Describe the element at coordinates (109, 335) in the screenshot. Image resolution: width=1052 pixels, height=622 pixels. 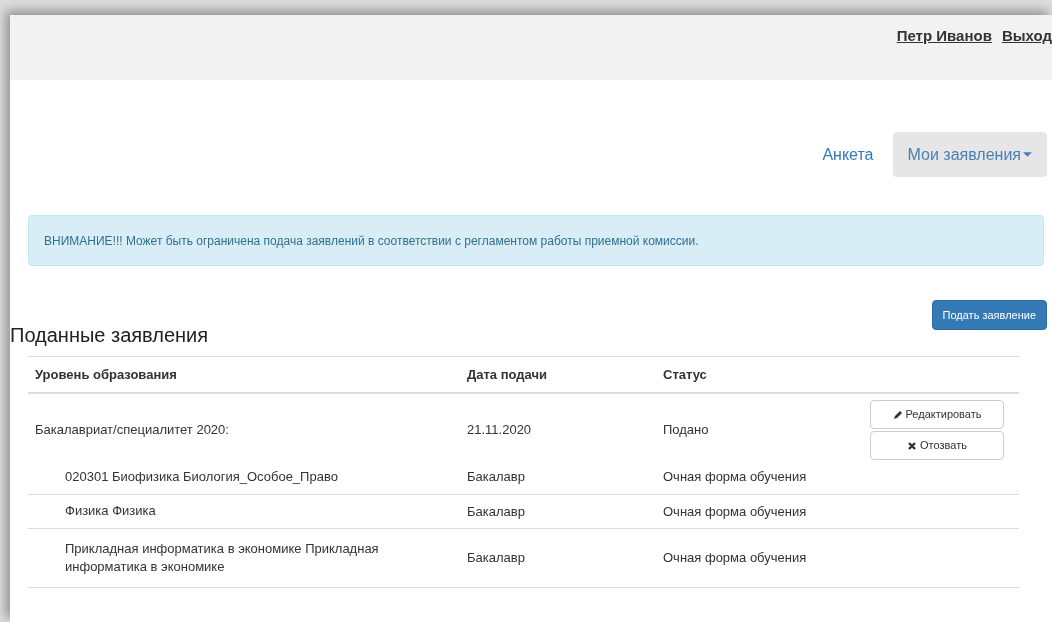
I see `section-heading: Поданные заявления` at that location.